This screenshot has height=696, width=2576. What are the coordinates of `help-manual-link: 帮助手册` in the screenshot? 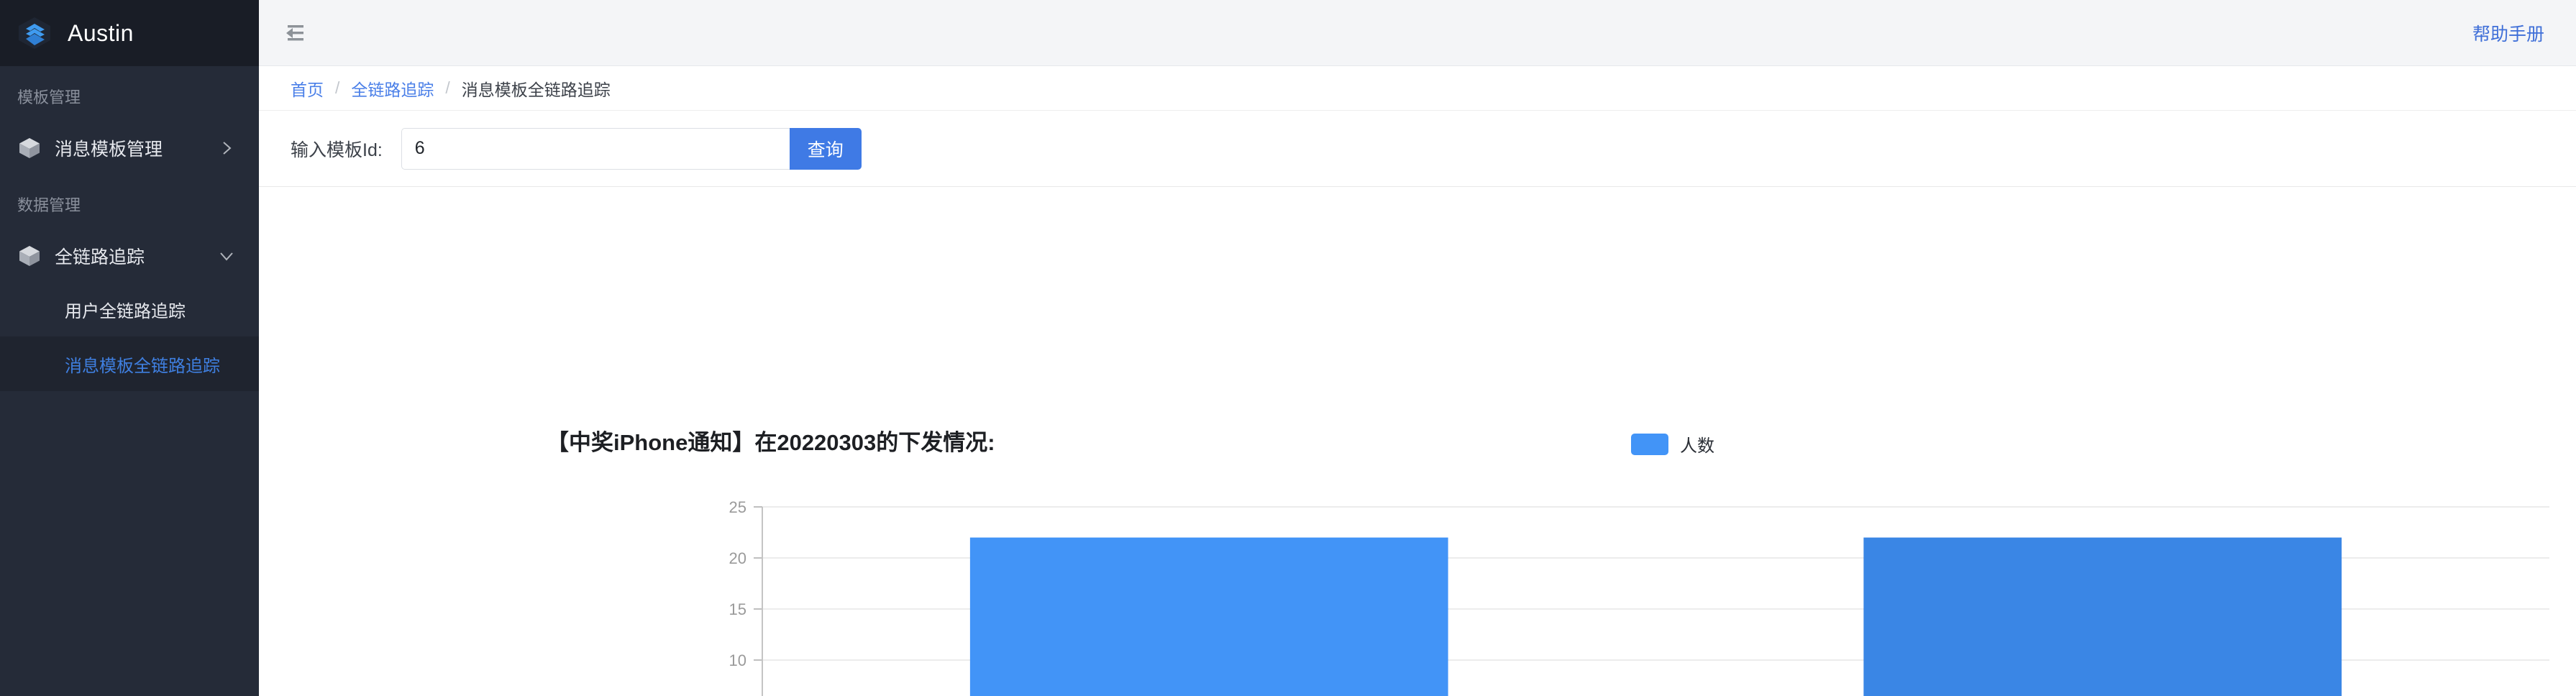 It's located at (2508, 33).